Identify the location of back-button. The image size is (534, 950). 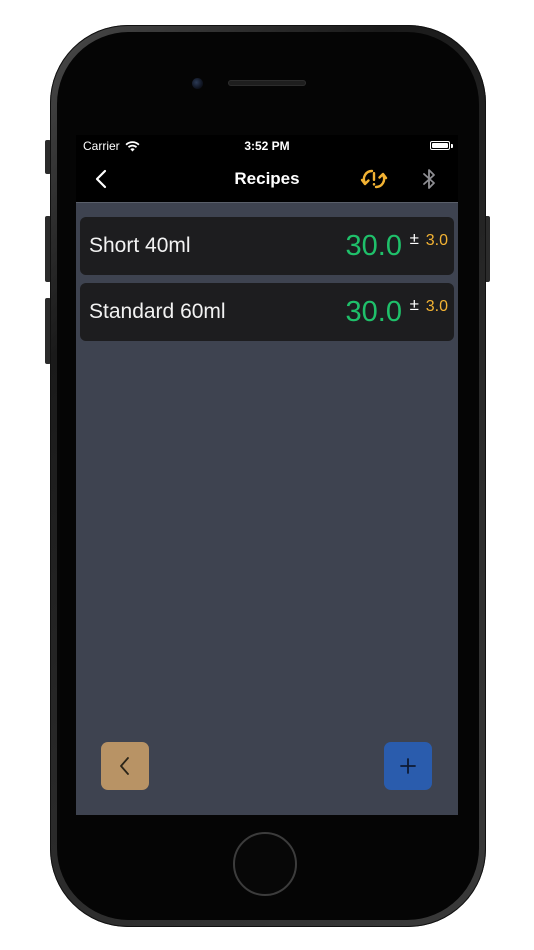
(125, 766).